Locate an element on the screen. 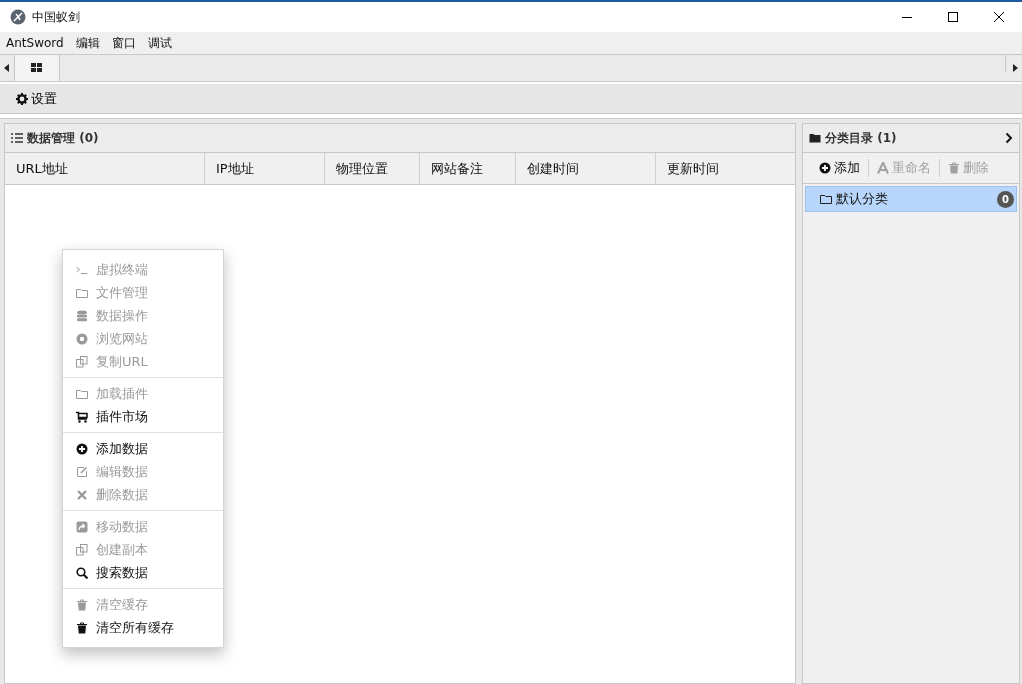  context-menu-item: 添加数据 is located at coordinates (143, 448).